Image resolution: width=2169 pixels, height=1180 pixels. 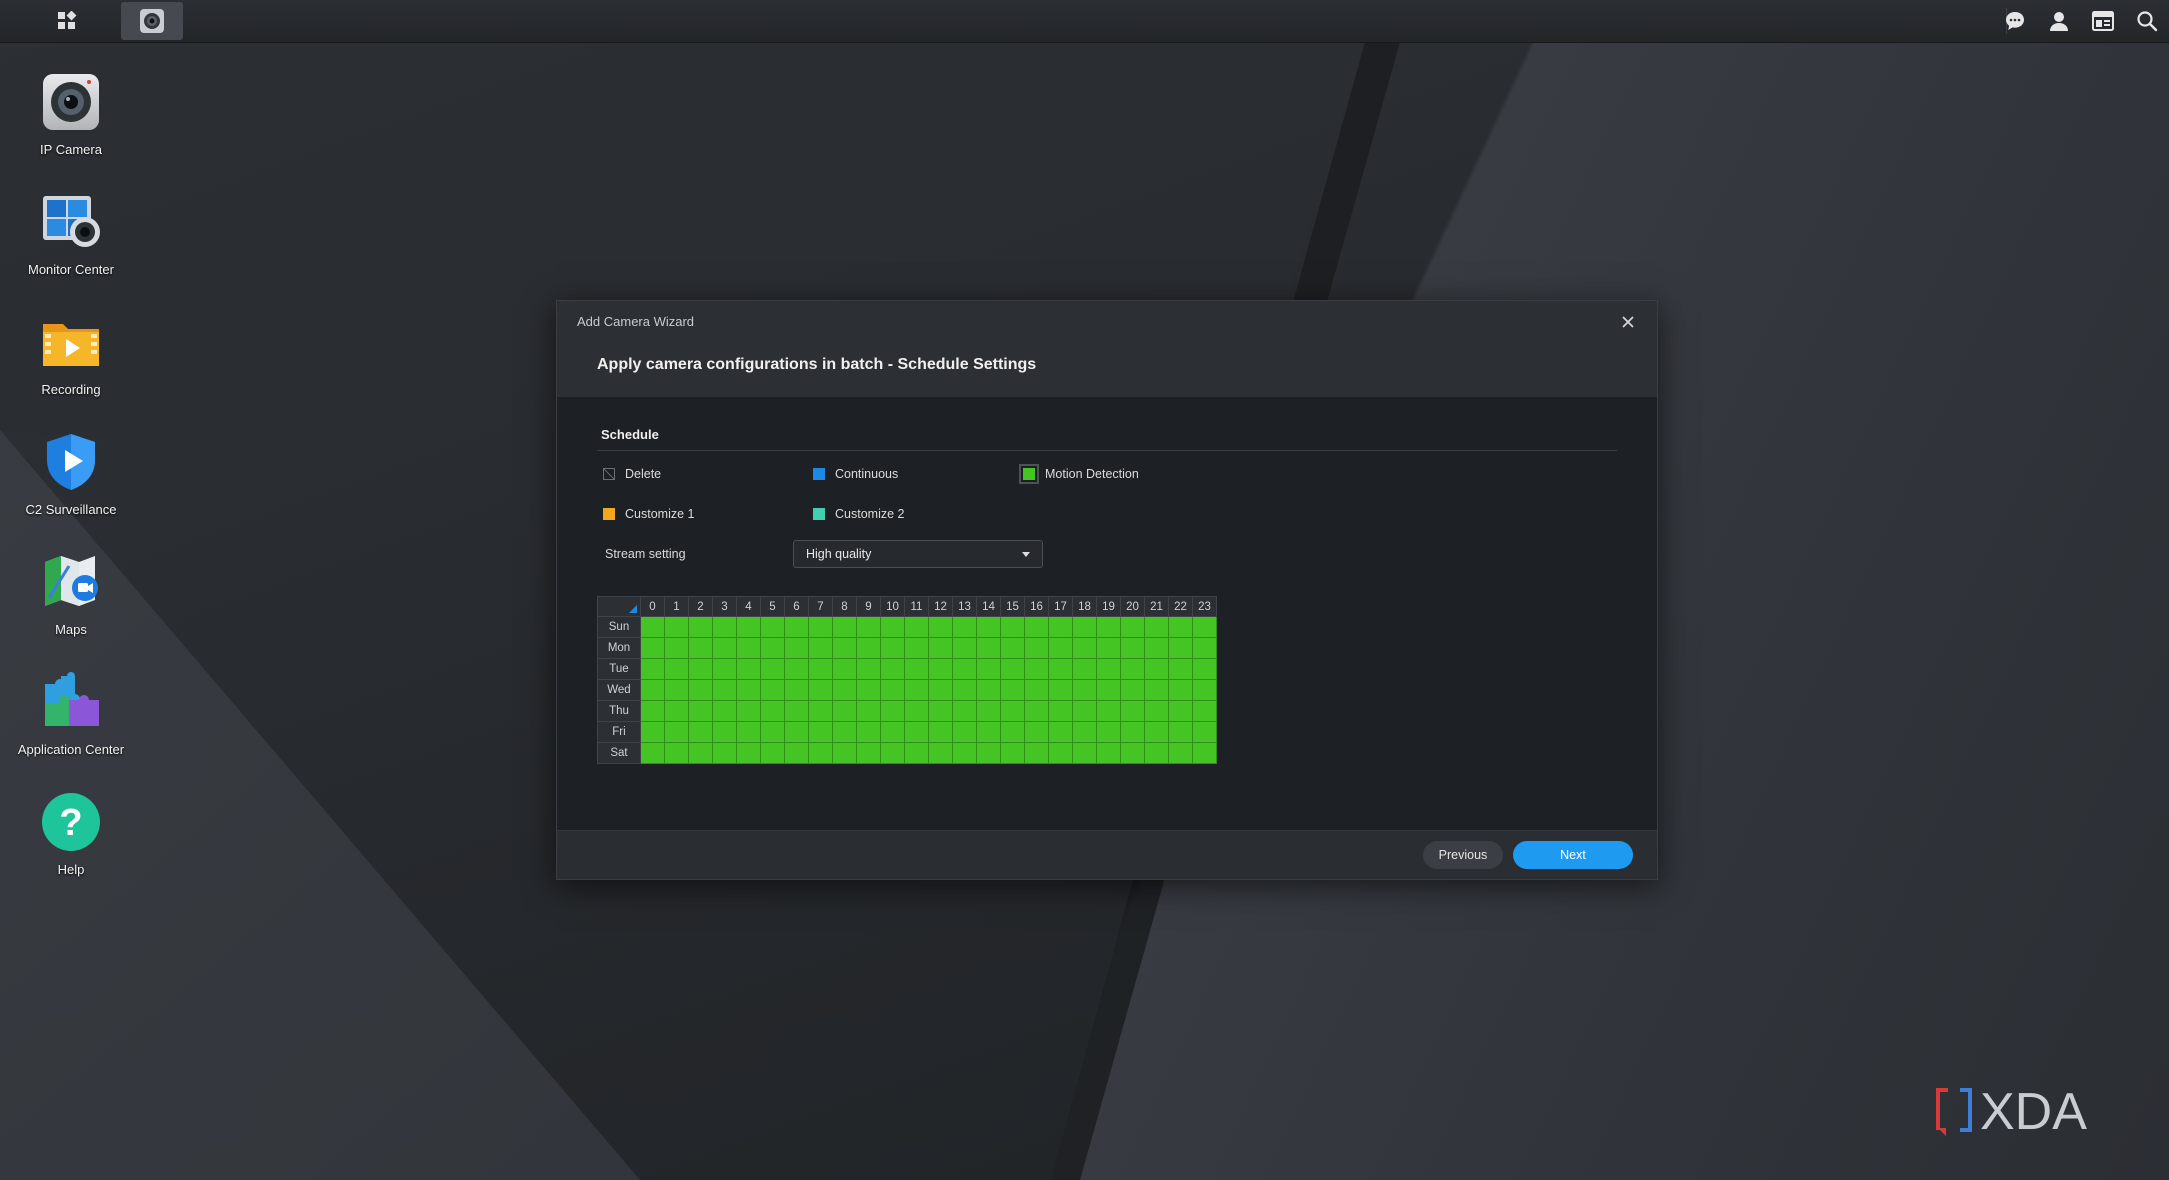 I want to click on desktop-icon-c2-surveillance: C2 Surveillance, so click(x=71, y=473).